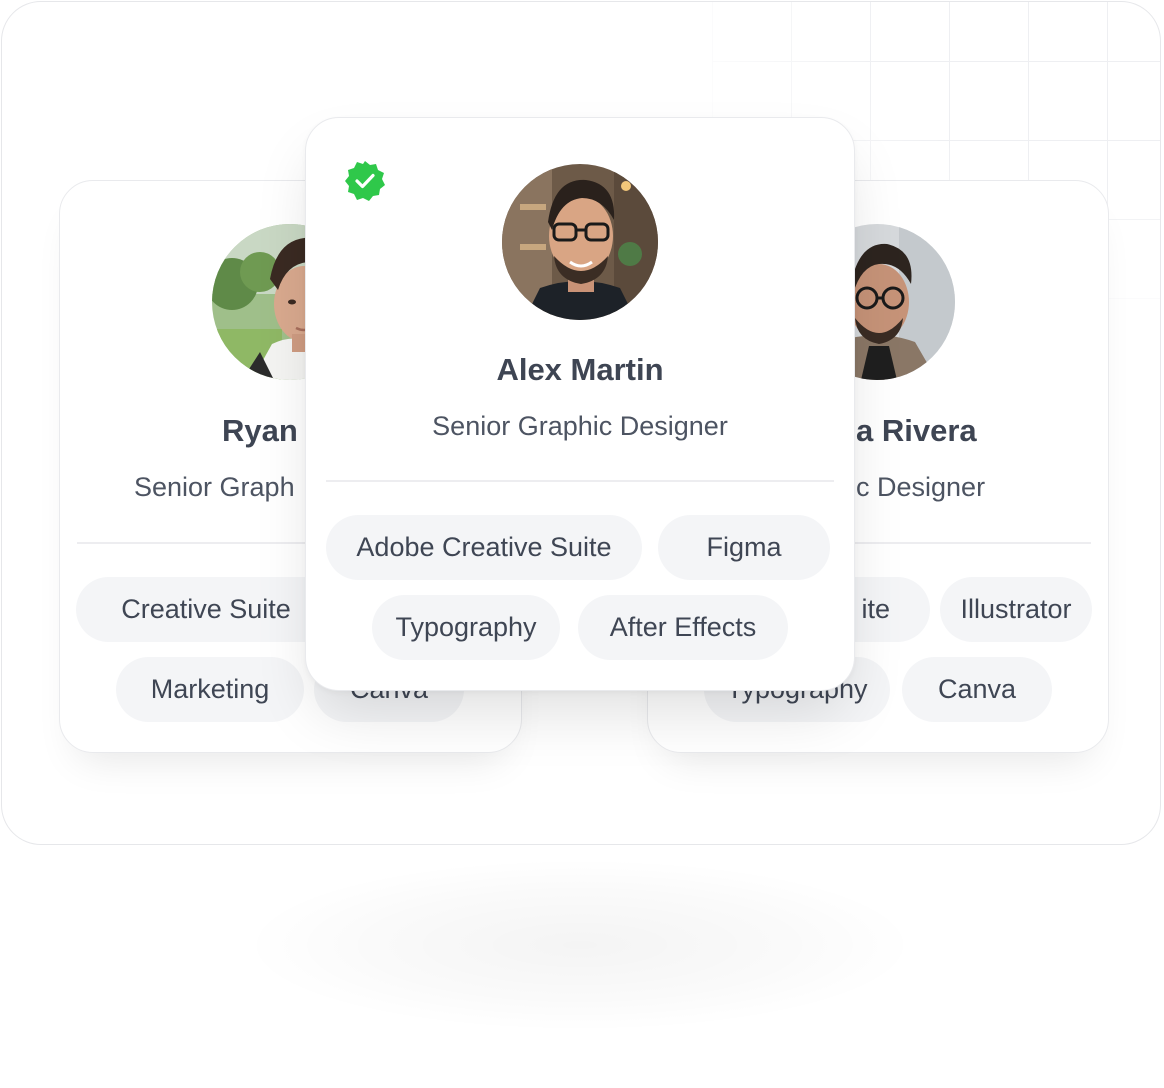 The image size is (1164, 1088). I want to click on card-role: Senior Graph, so click(214, 487).